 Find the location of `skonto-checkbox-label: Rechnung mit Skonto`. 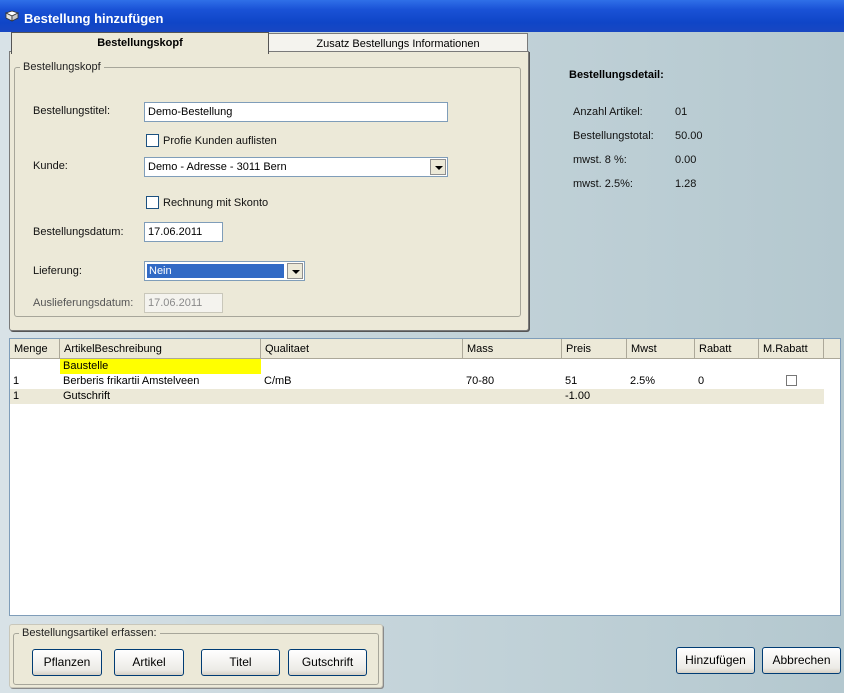

skonto-checkbox-label: Rechnung mit Skonto is located at coordinates (216, 203).